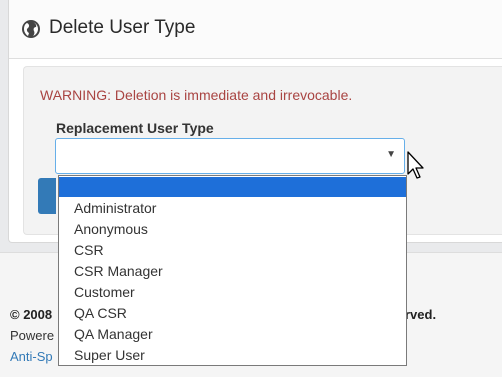  What do you see at coordinates (232, 187) in the screenshot?
I see `dropdown-option-blank` at bounding box center [232, 187].